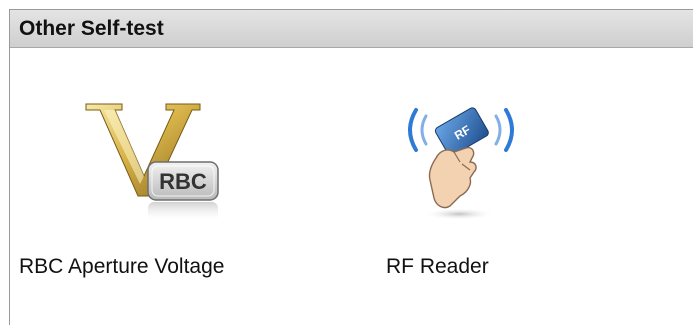 This screenshot has width=693, height=325. What do you see at coordinates (461, 163) in the screenshot?
I see `rf-reader-graphic: RF` at bounding box center [461, 163].